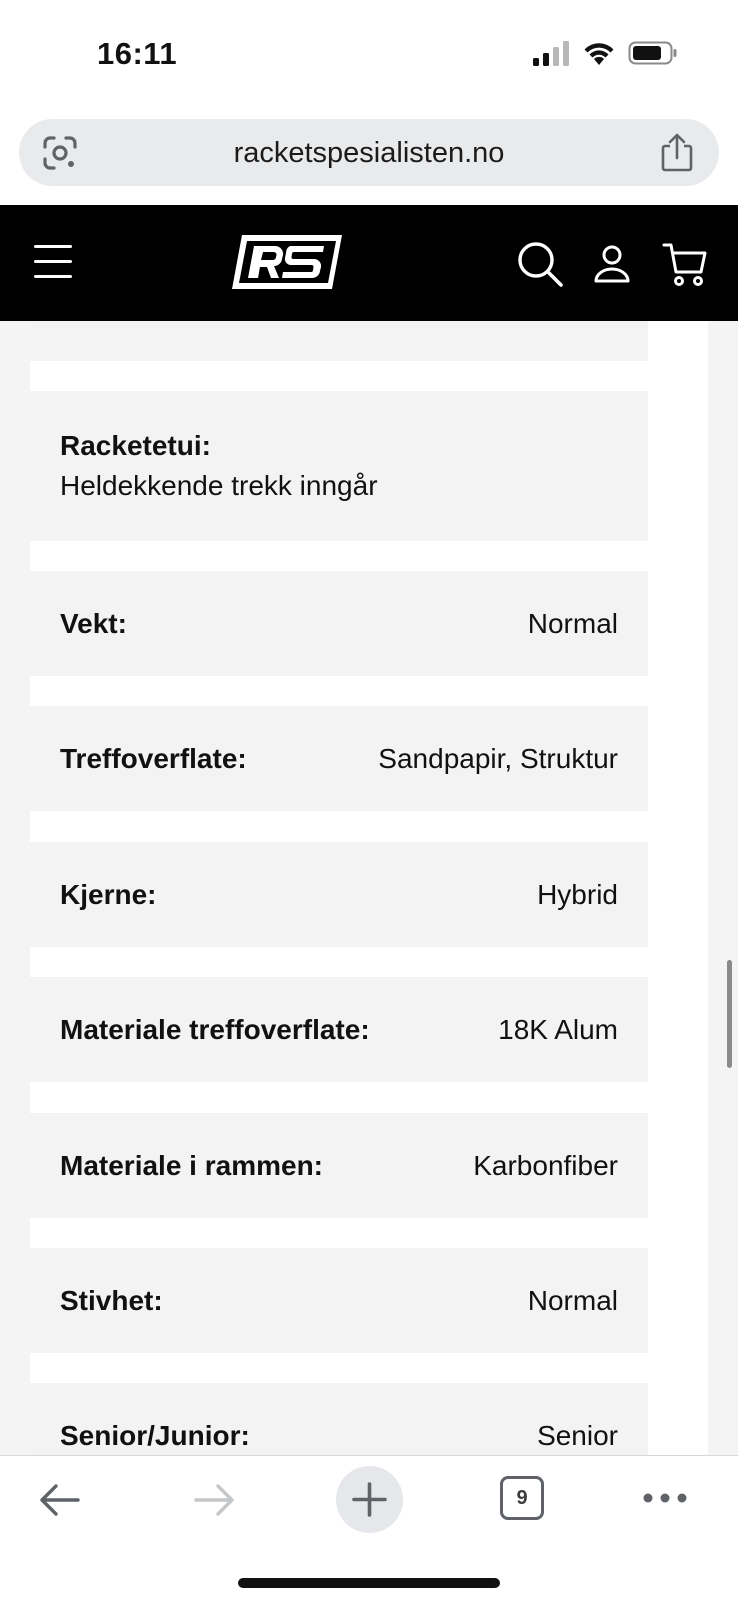  I want to click on spec-row-vekt: Vekt: Normal, so click(339, 623).